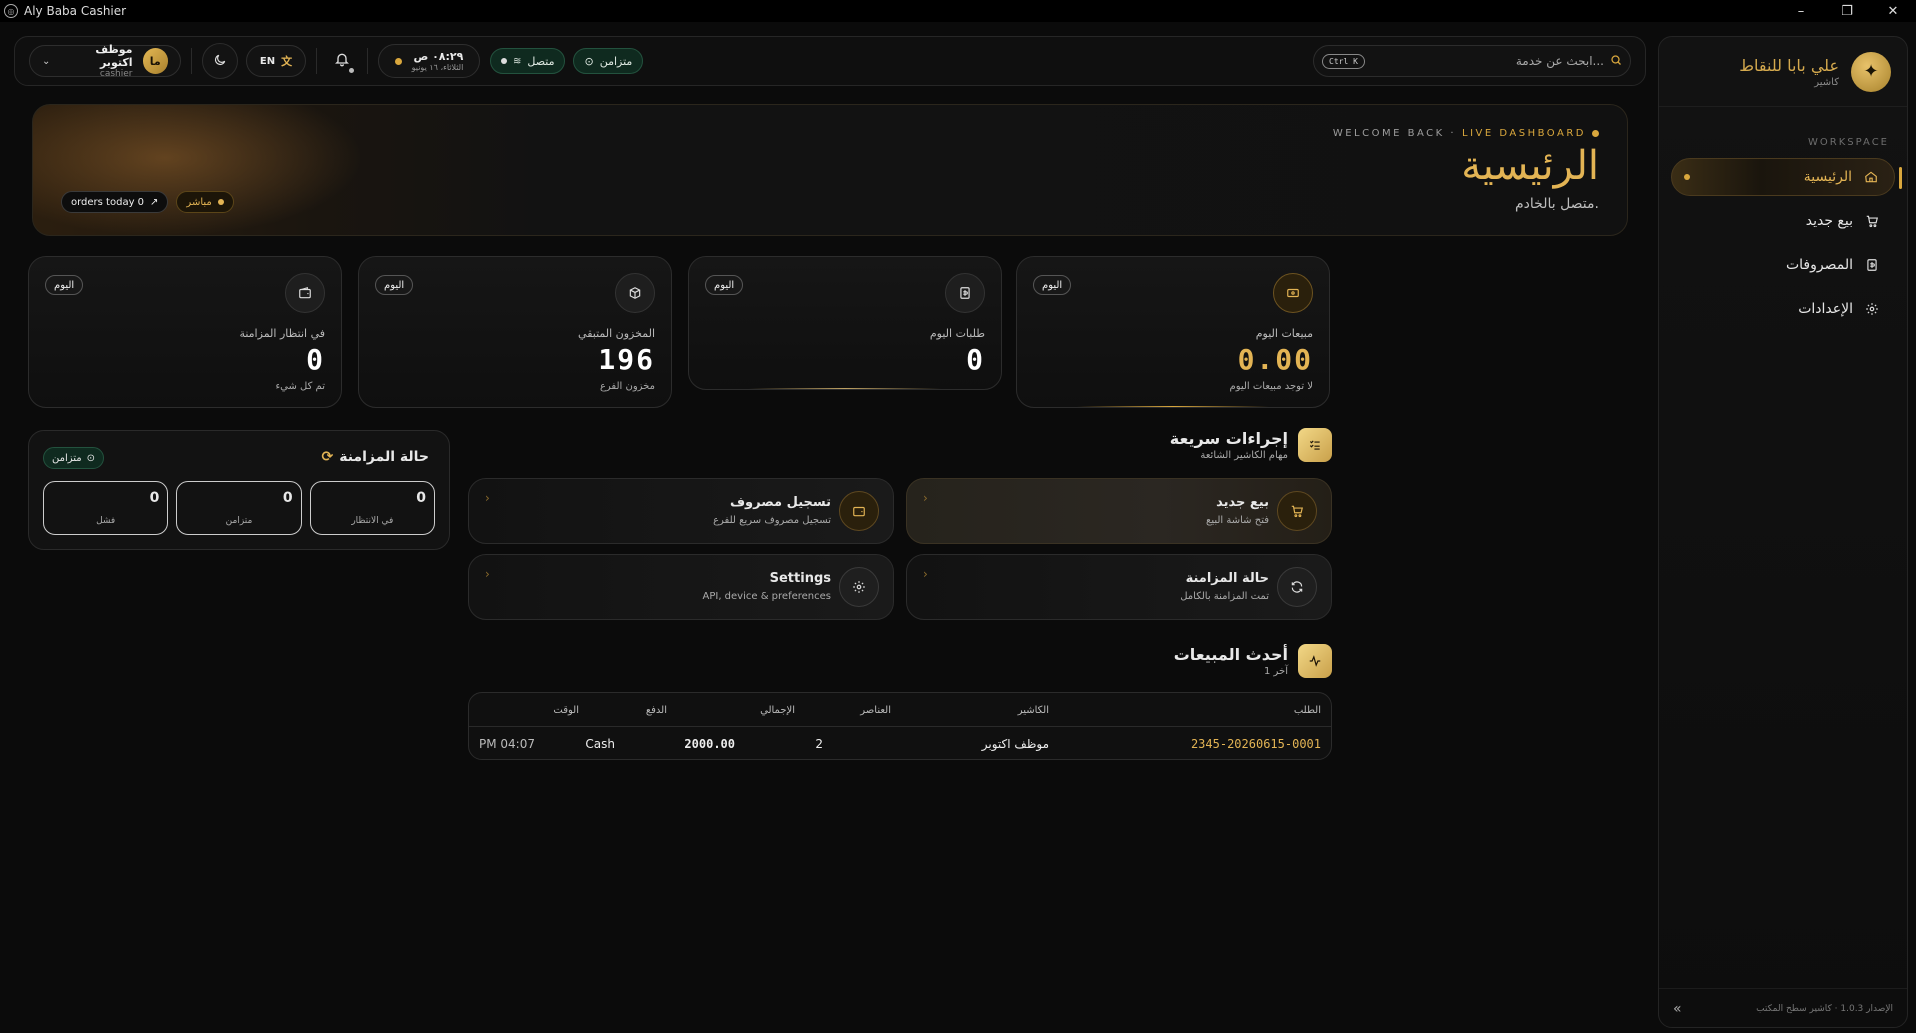  What do you see at coordinates (566, 710) in the screenshot?
I see `col-time: الوقت` at bounding box center [566, 710].